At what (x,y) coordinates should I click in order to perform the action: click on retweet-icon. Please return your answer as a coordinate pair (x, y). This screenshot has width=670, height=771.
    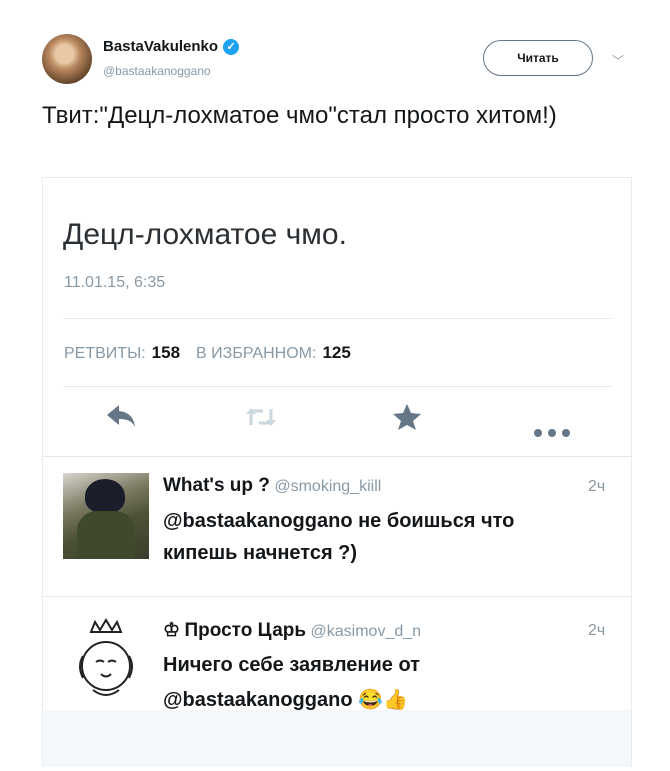
    Looking at the image, I should click on (261, 420).